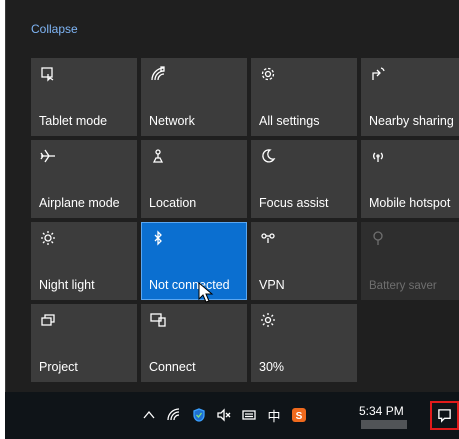 The height and width of the screenshot is (439, 459). Describe the element at coordinates (206, 292) in the screenshot. I see `mouse-cursor-icon` at that location.